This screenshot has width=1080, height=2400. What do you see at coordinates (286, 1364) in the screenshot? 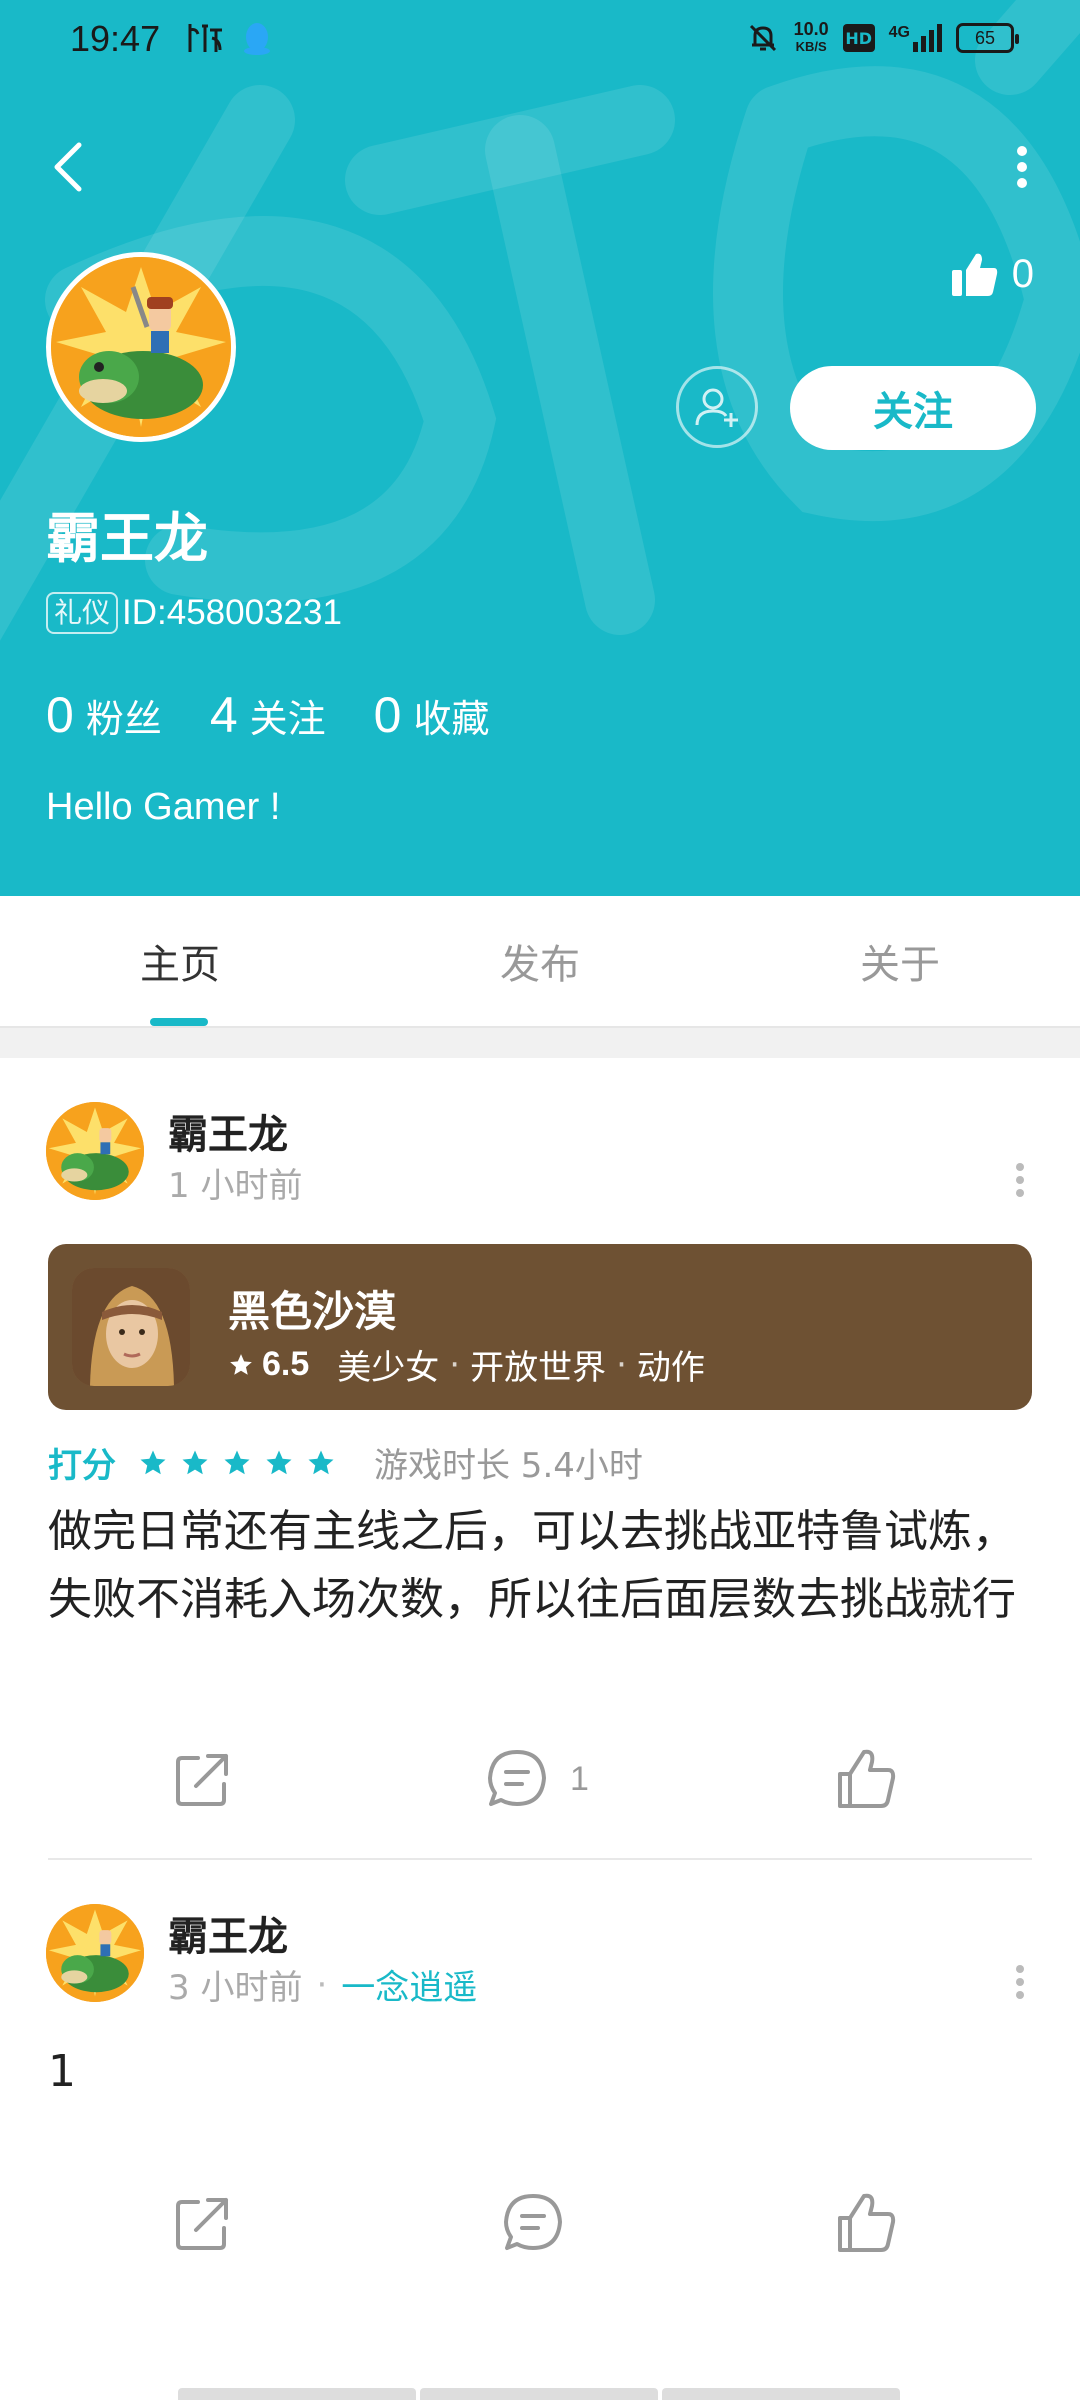
I see `game-score: 6.5` at bounding box center [286, 1364].